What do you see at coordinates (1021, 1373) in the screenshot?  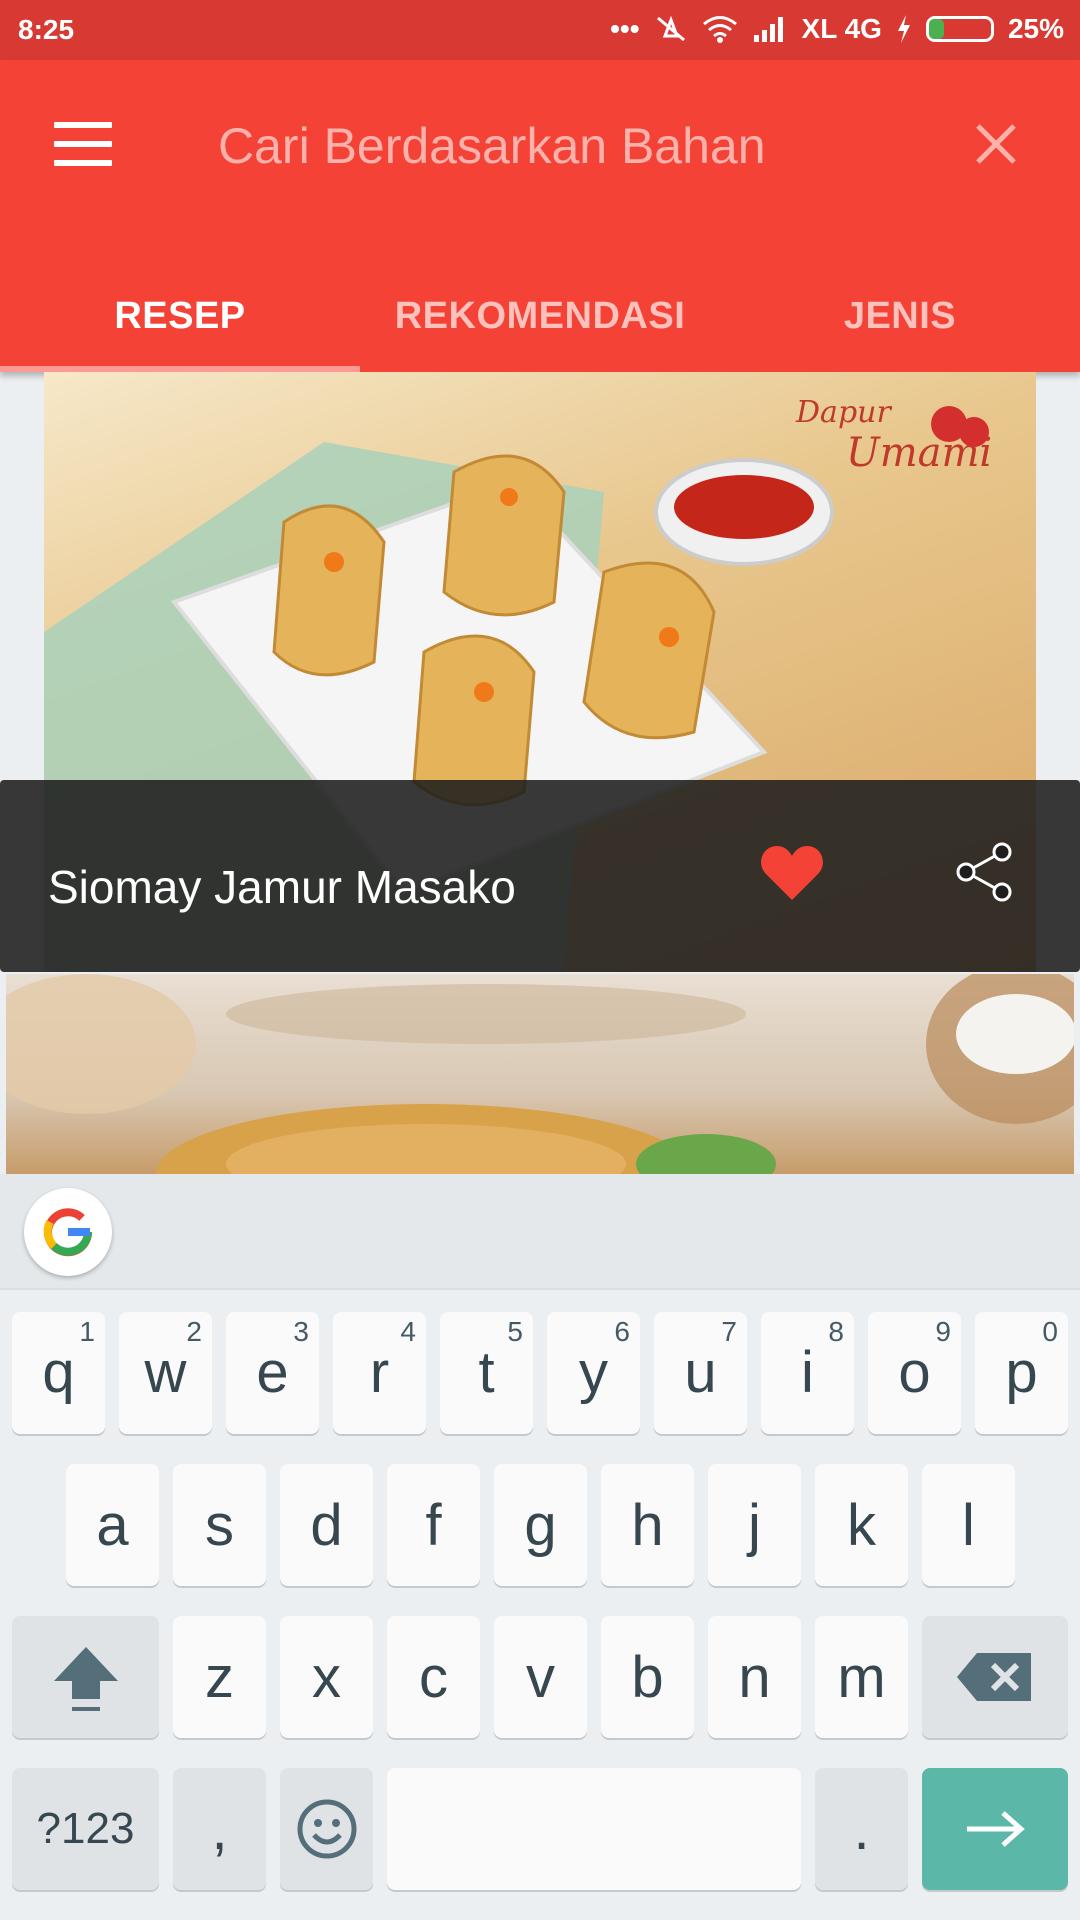 I see `key-p: p0` at bounding box center [1021, 1373].